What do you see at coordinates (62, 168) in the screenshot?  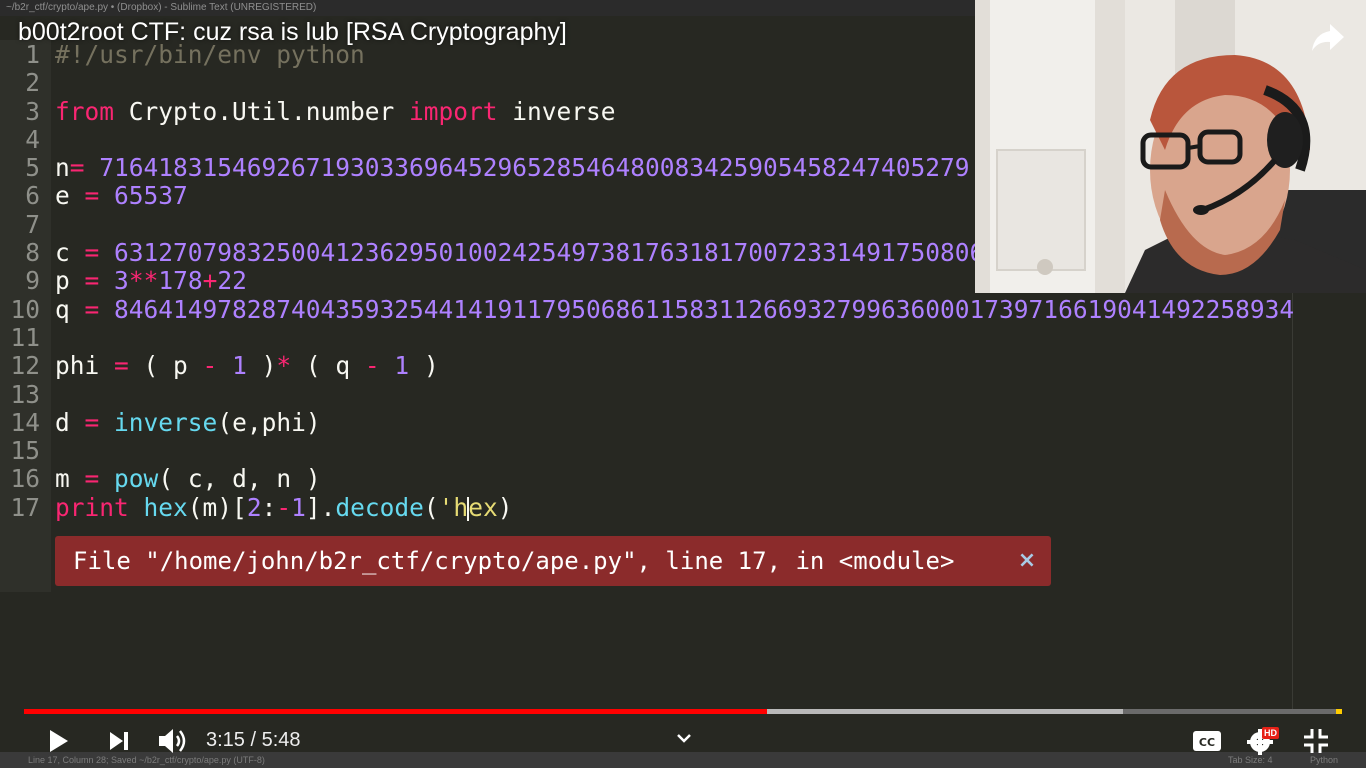 I see `code-token: n` at bounding box center [62, 168].